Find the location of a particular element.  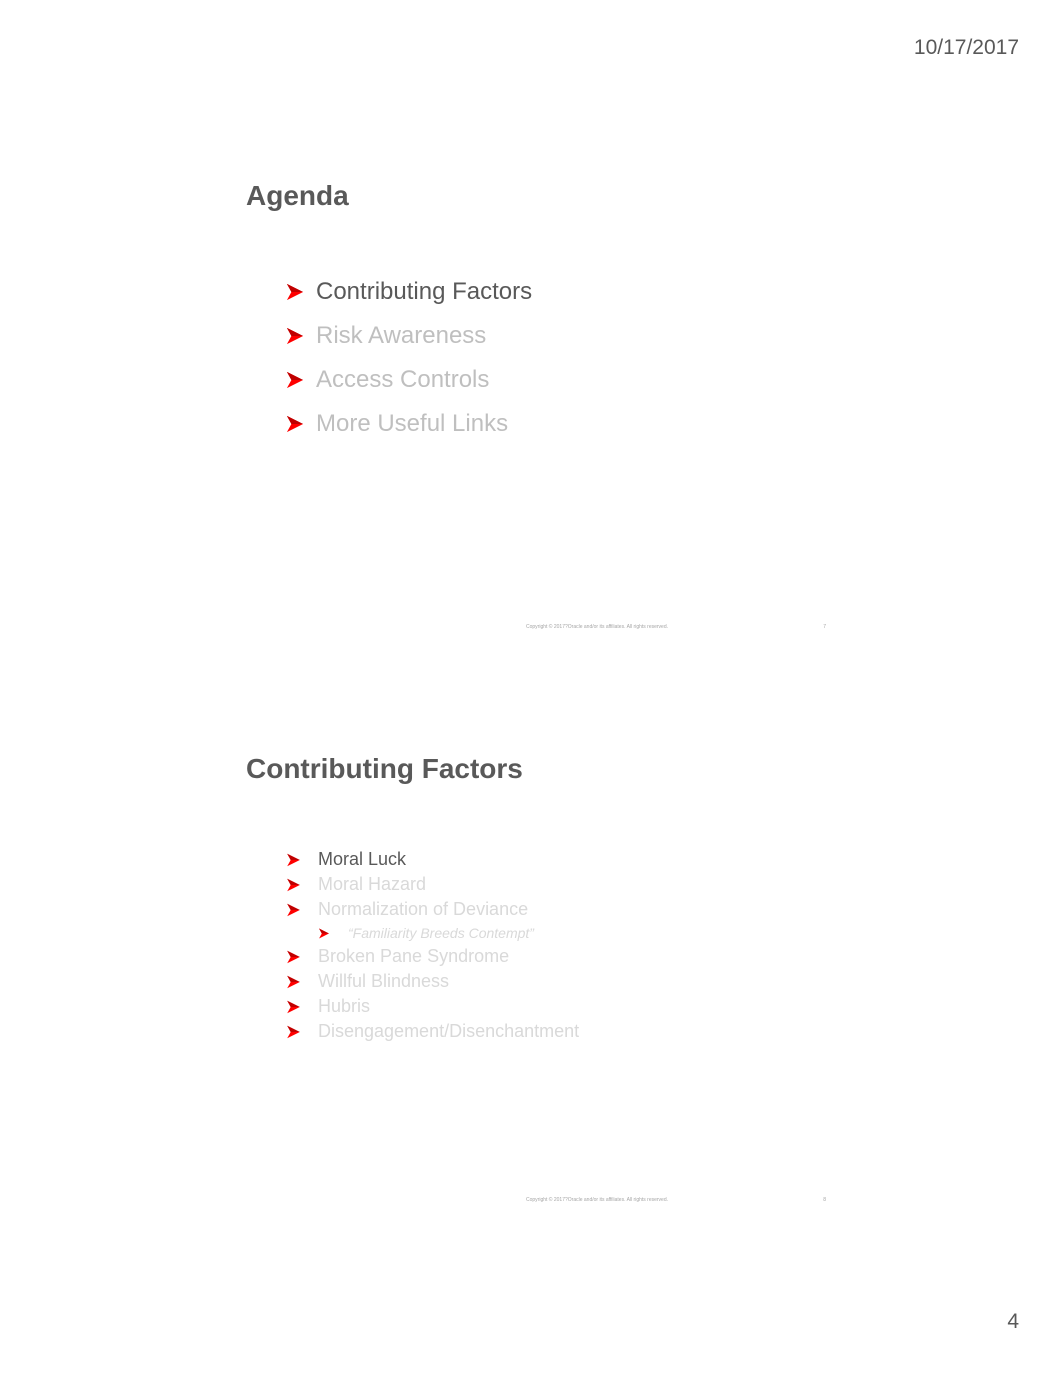

slide-title: Contributing Factors is located at coordinates (384, 768).